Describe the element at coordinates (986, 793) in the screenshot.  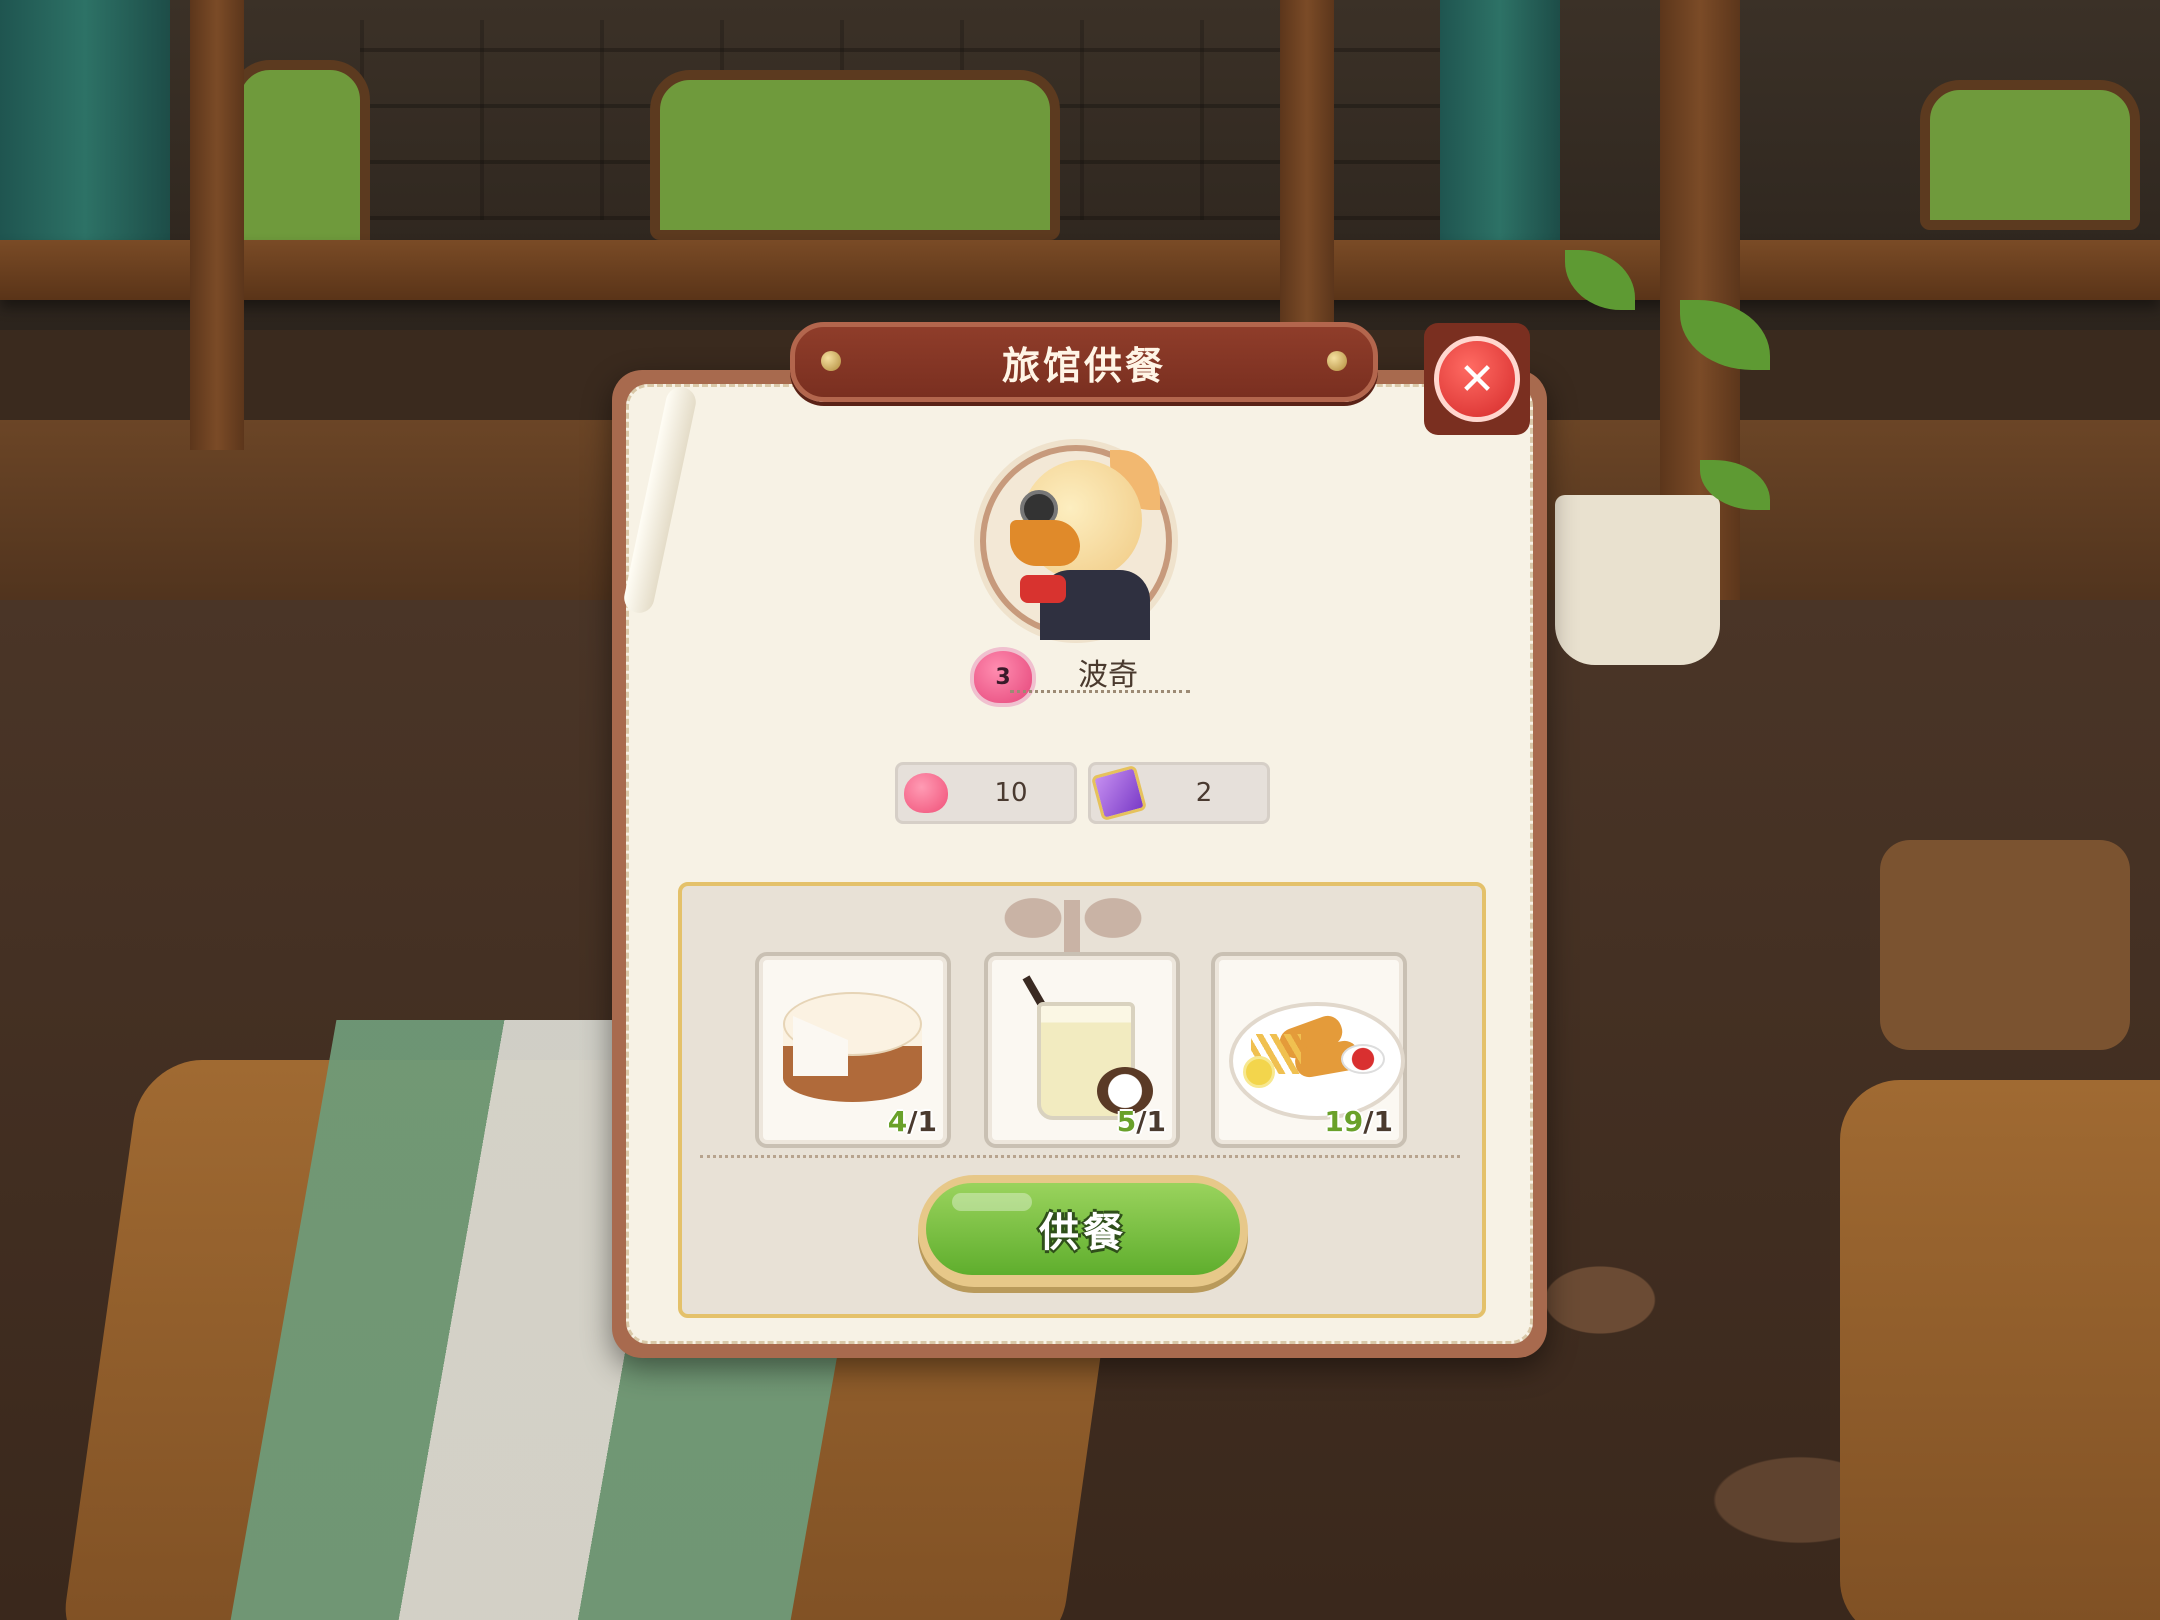
I see `reward-affection: 10` at that location.